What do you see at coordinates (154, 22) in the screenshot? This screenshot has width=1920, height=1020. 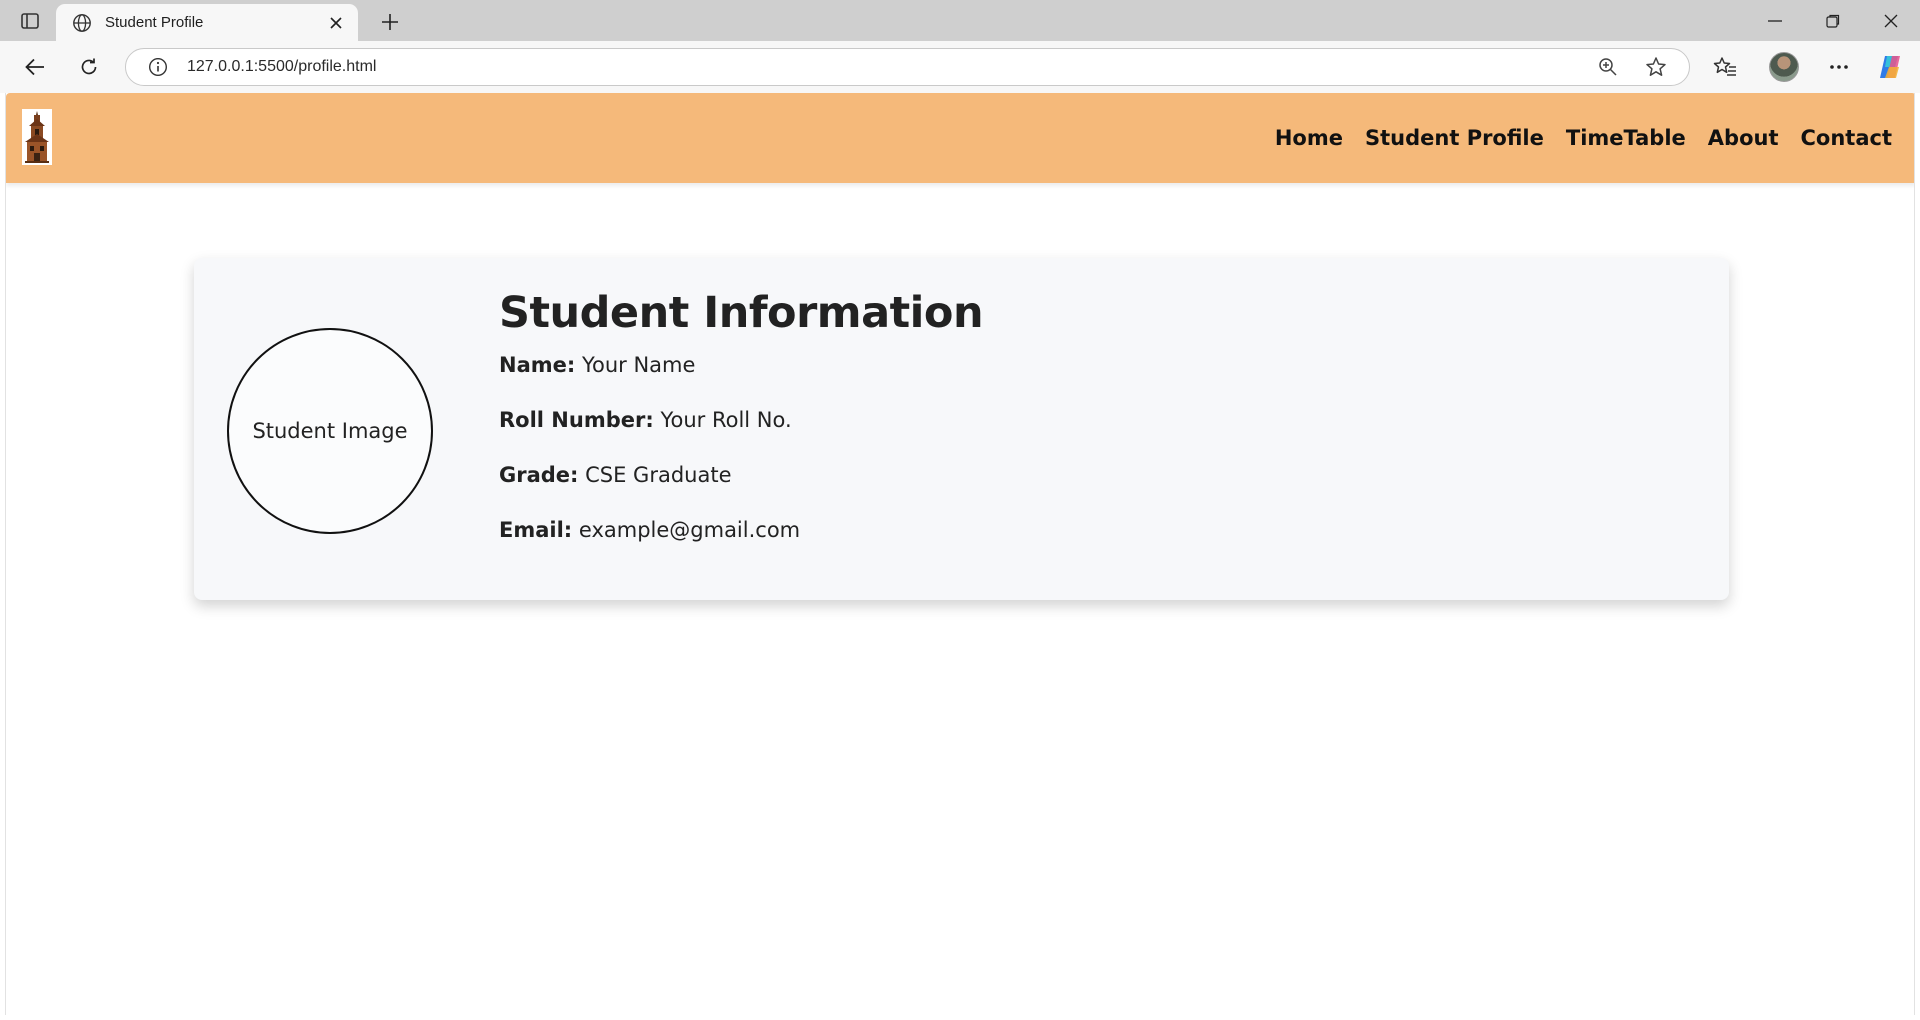 I see `tab-title: Student Profile` at bounding box center [154, 22].